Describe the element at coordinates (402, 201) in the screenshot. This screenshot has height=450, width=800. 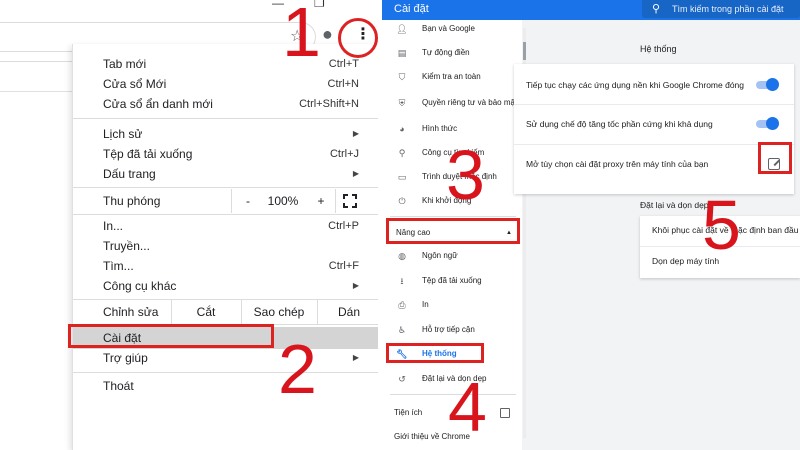
I see `power-icon: ⏻` at that location.